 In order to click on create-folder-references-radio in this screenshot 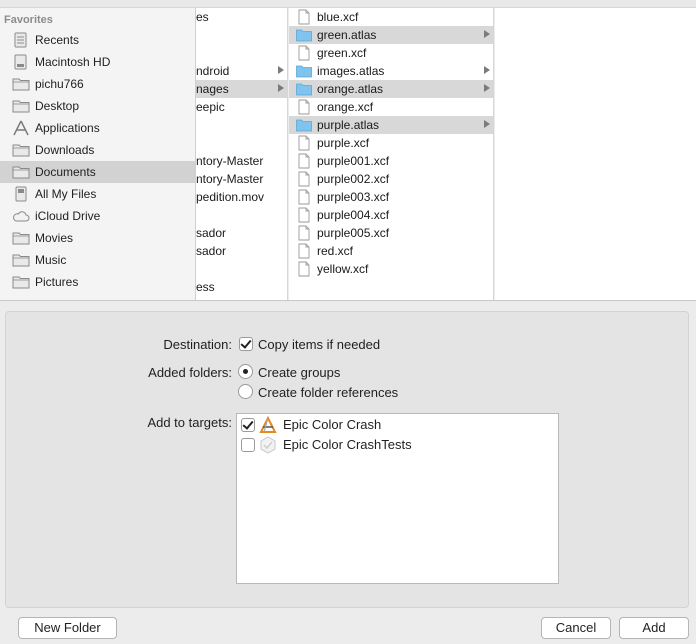, I will do `click(245, 391)`.